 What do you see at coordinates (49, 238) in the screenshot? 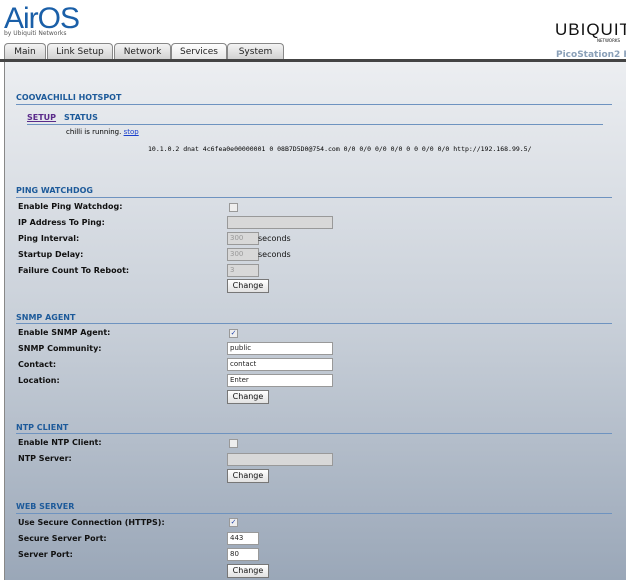
I see `ping-interval-label: Ping Interval:` at bounding box center [49, 238].